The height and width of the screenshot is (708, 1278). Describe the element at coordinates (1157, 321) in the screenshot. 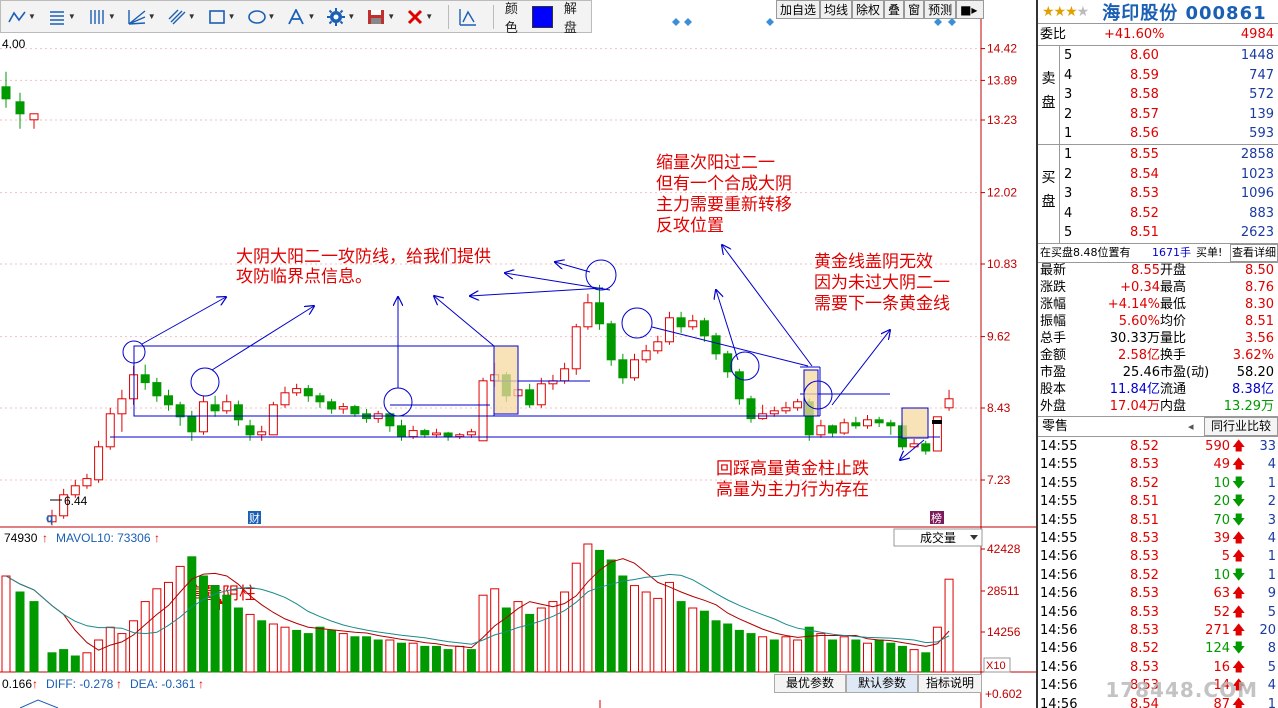

I see `quote-row: 振幅 5.60% 均价 8.51` at that location.